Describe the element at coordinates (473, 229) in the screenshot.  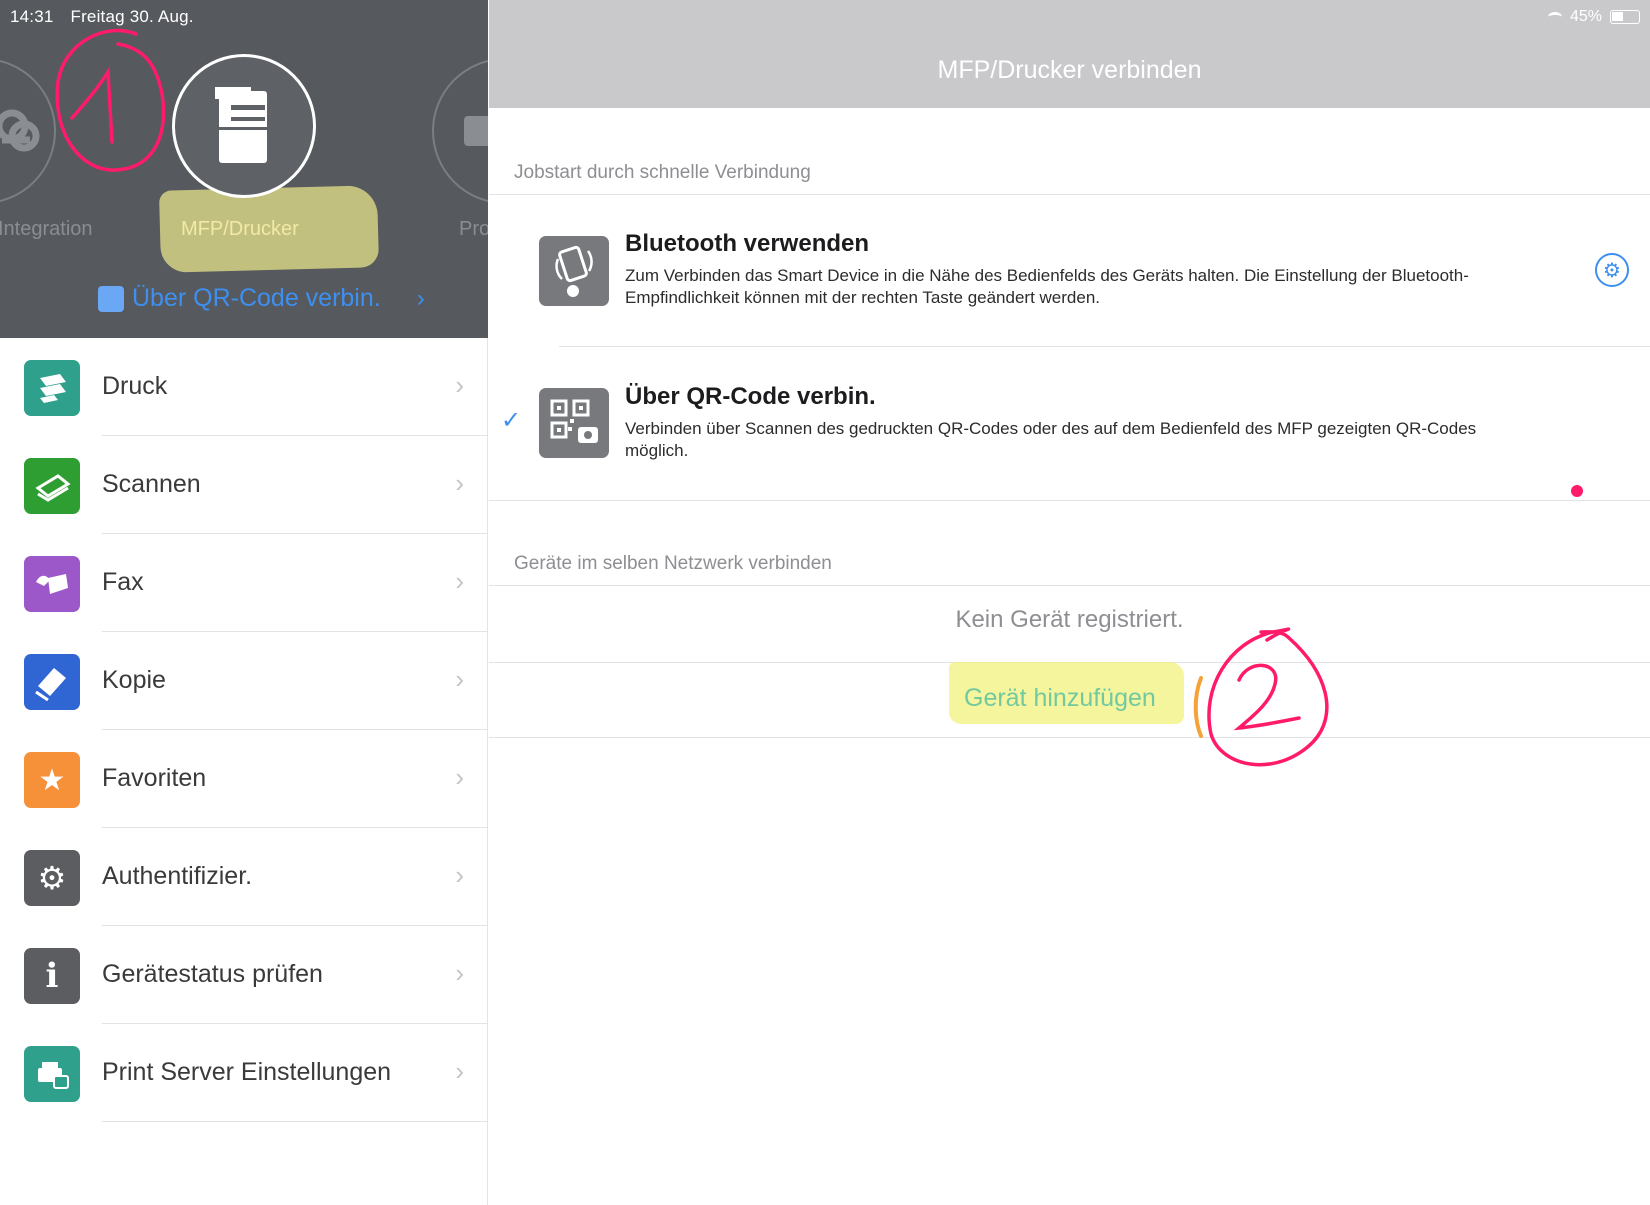
I see `carousel-label-pro: Pro` at that location.